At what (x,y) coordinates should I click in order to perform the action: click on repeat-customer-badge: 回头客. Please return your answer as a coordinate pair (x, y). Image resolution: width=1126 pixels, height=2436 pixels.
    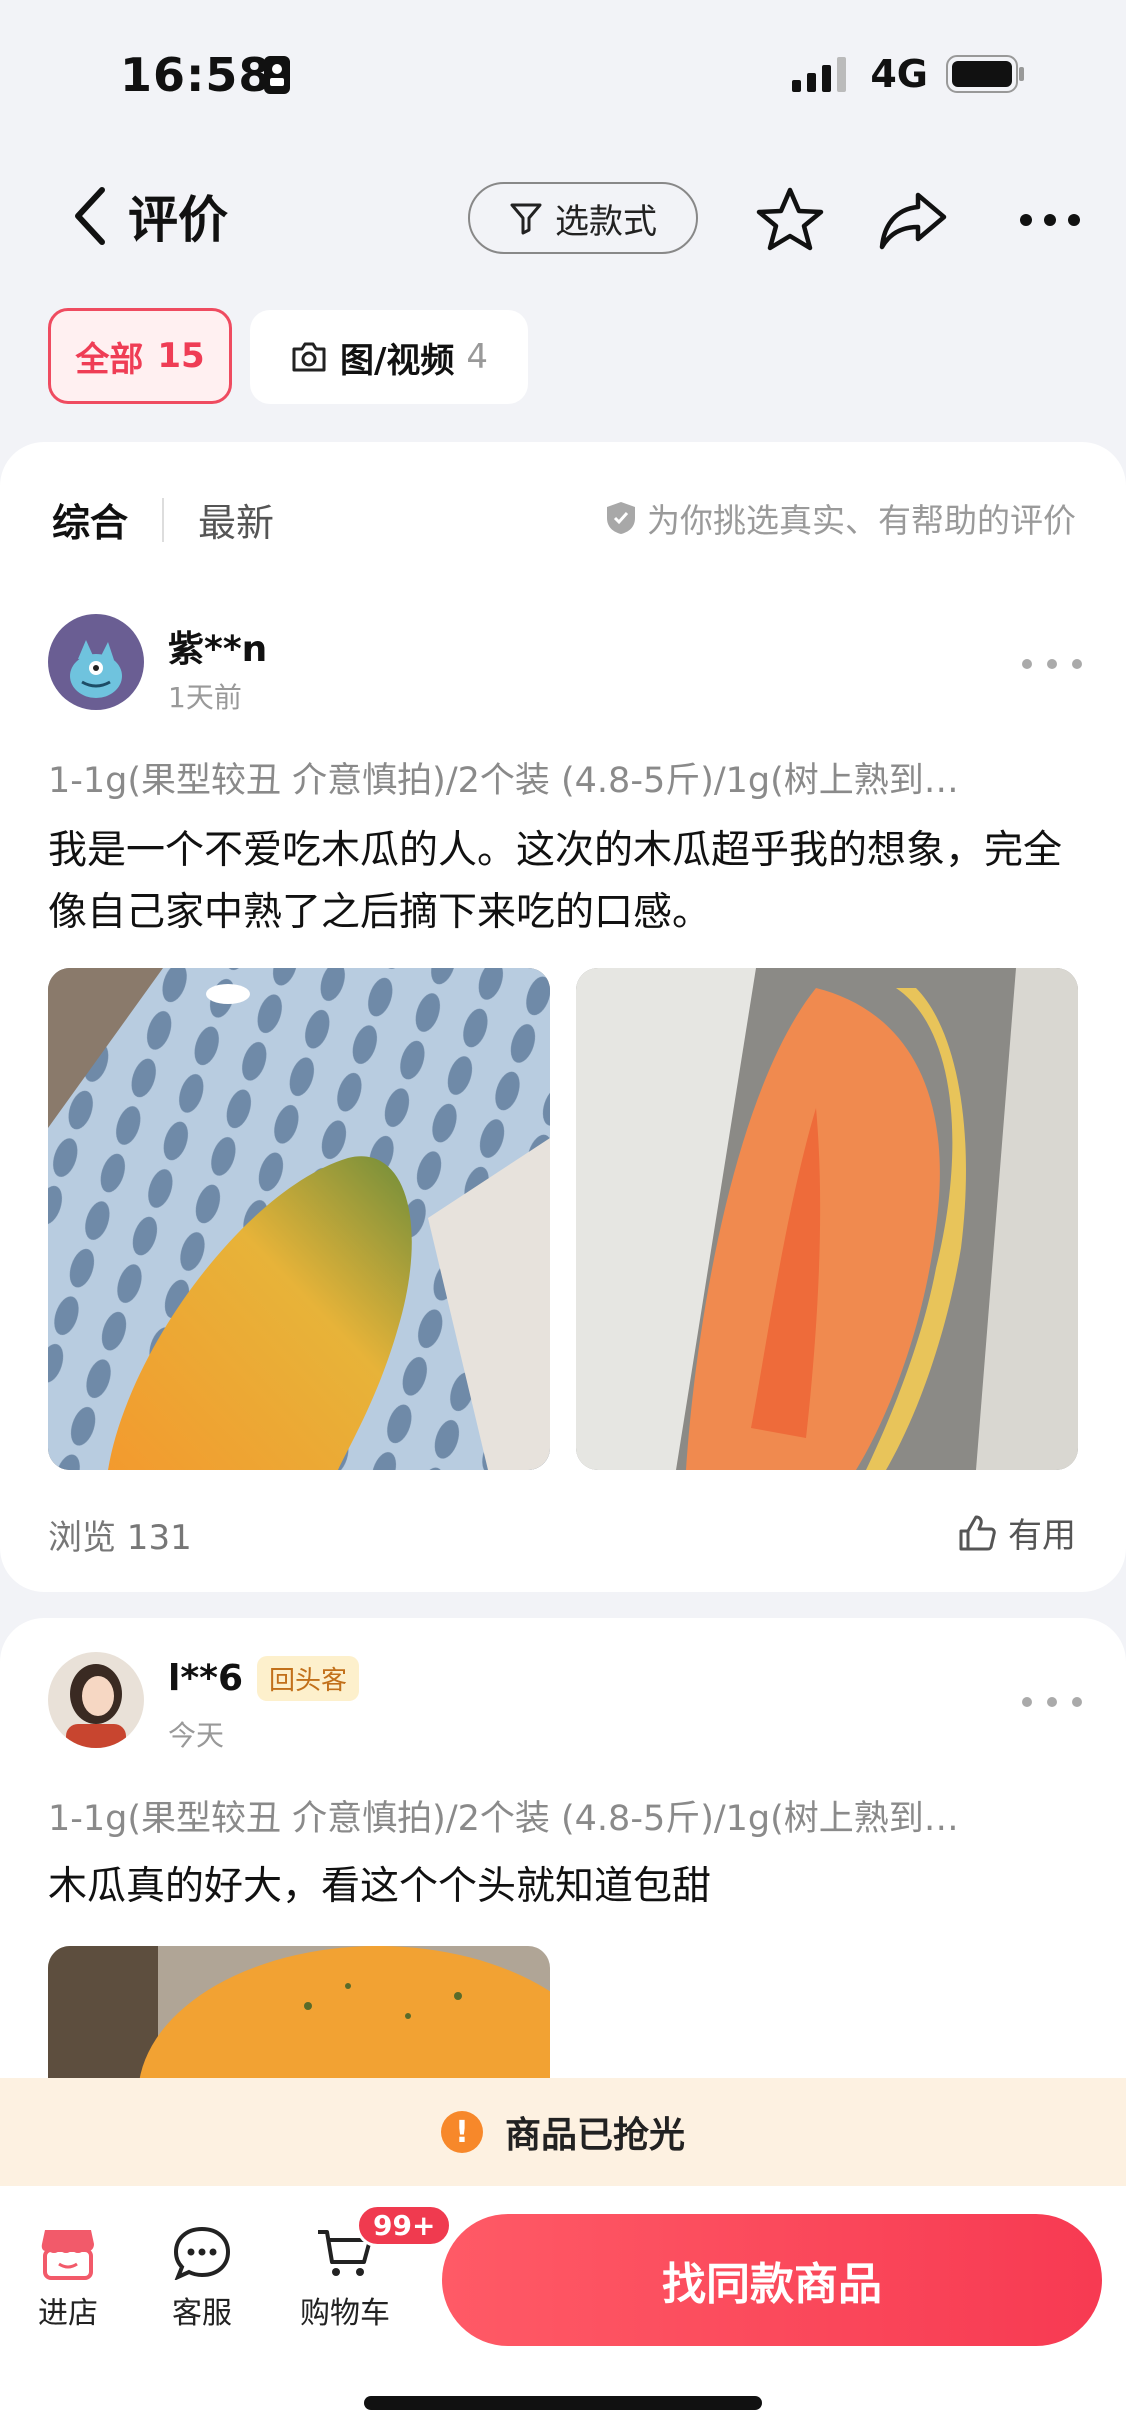
    Looking at the image, I should click on (308, 1678).